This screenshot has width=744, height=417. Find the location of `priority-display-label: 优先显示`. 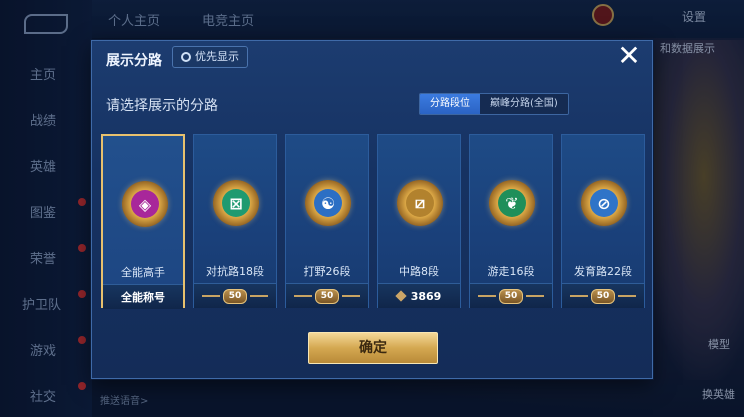

priority-display-label: 优先显示 is located at coordinates (217, 56).